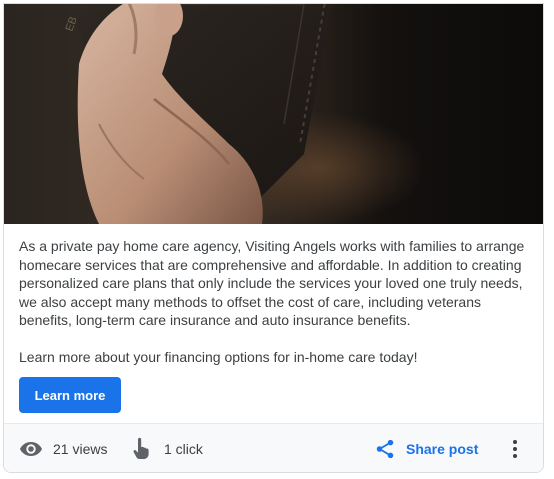  What do you see at coordinates (80, 449) in the screenshot?
I see `views-count: 21 views` at bounding box center [80, 449].